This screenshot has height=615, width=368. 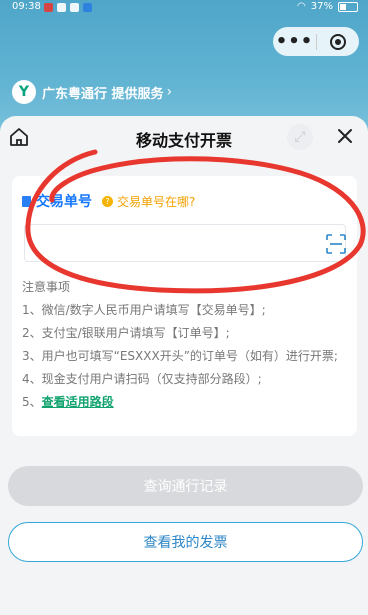 I want to click on field-label-row: 交易单号 ? 交易单号在哪?, so click(x=108, y=201).